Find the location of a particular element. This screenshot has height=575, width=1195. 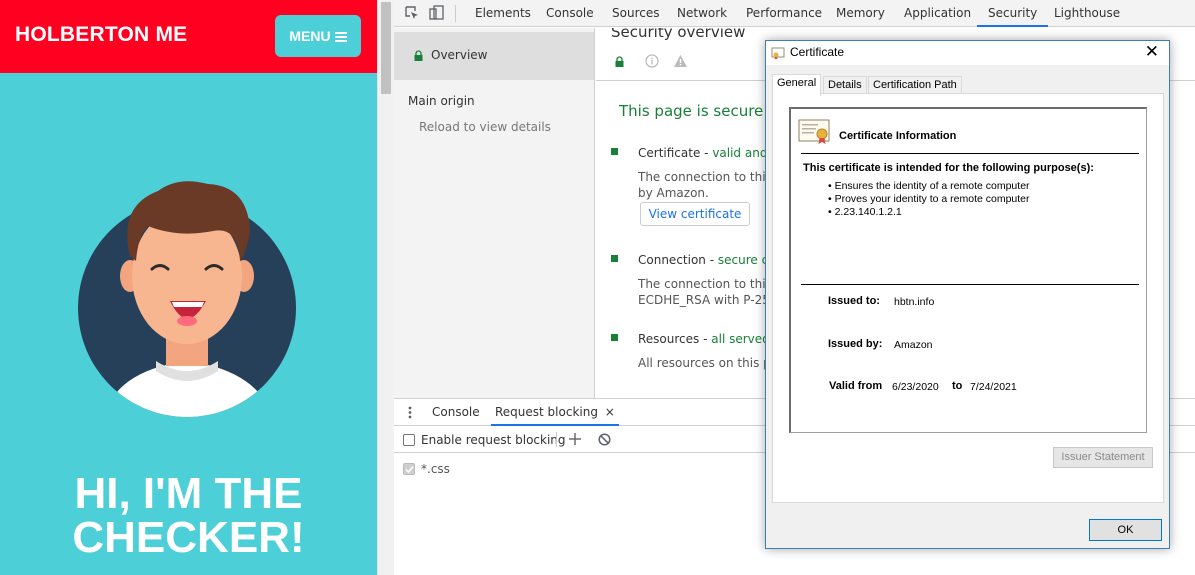

connection-desc-line-2: ECDHE_RSA with P-256, is located at coordinates (710, 300).